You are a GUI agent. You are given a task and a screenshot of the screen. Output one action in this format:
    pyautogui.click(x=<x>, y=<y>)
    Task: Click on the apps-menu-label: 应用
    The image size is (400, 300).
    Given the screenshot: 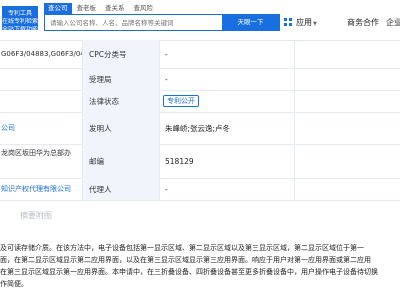 What is the action you would take?
    pyautogui.click(x=304, y=22)
    